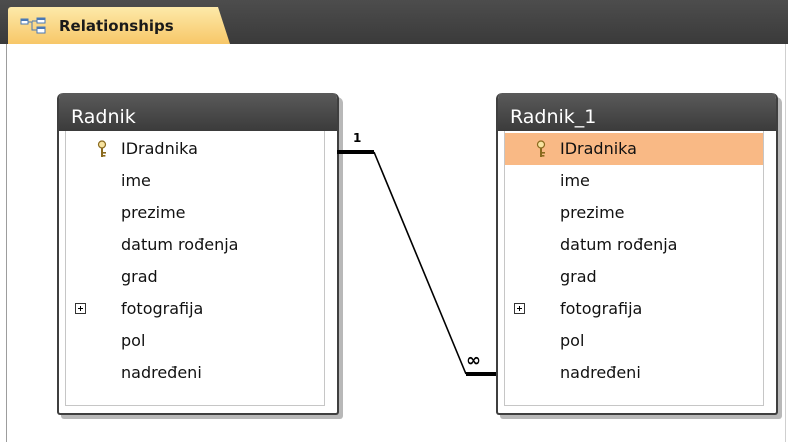  What do you see at coordinates (33, 25) in the screenshot?
I see `relationships-icon` at bounding box center [33, 25].